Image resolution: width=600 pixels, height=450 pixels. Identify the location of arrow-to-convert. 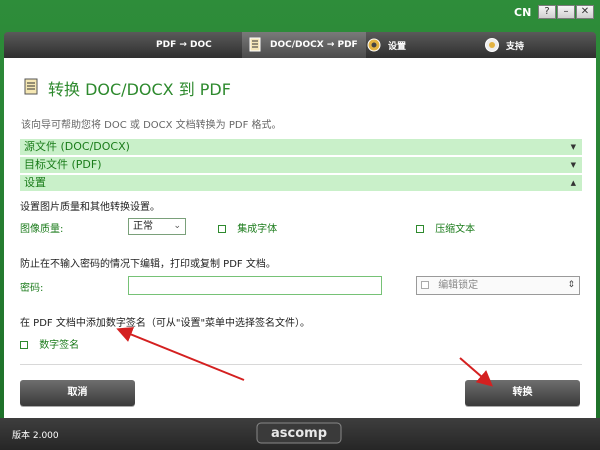
(476, 372).